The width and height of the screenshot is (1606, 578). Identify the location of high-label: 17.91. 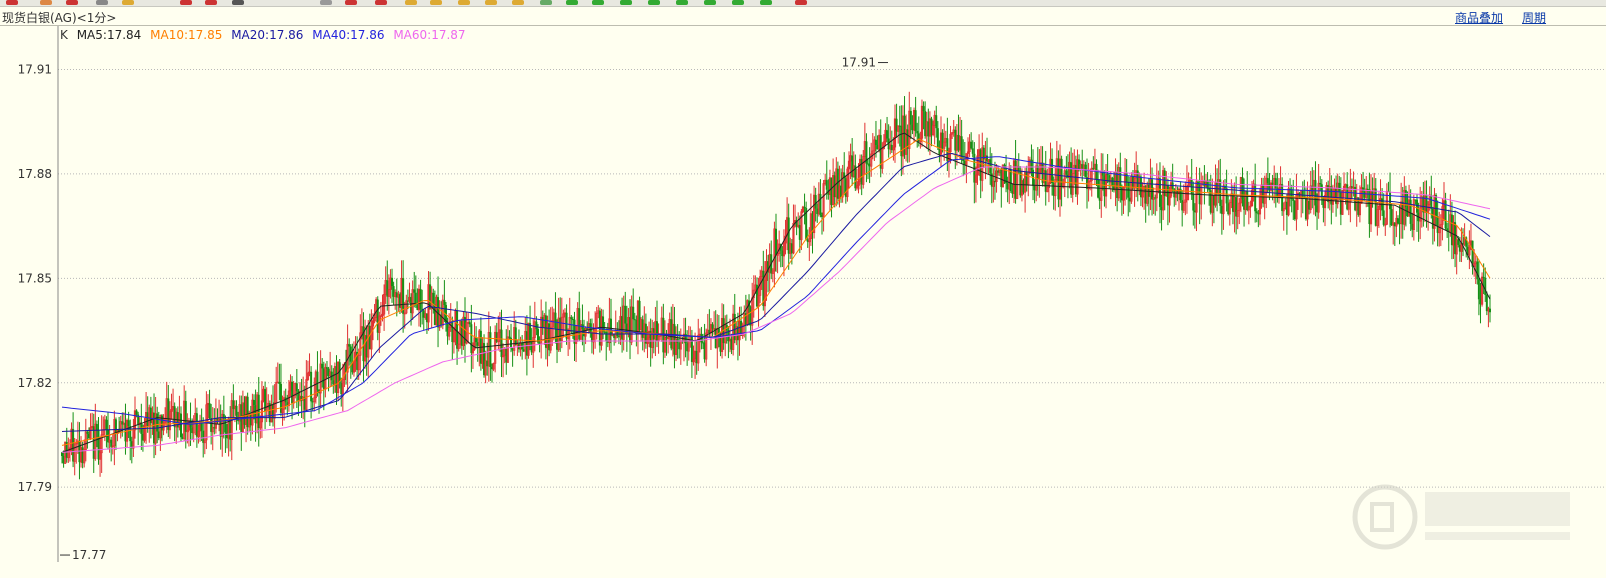
(859, 63).